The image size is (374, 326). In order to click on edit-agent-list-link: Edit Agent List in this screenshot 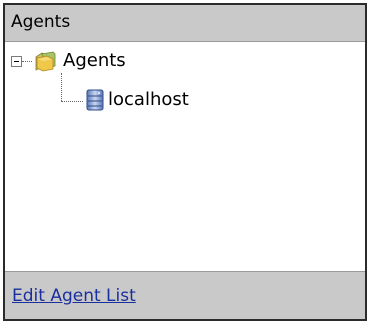, I will do `click(74, 296)`.